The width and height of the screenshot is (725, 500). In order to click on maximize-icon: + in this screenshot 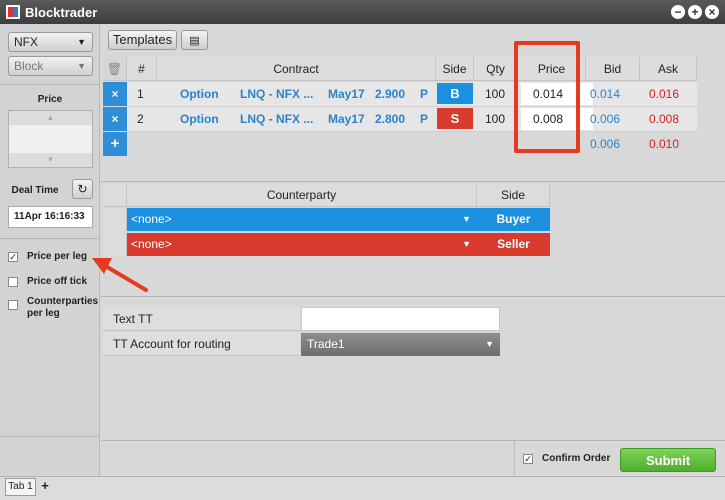, I will do `click(695, 12)`.